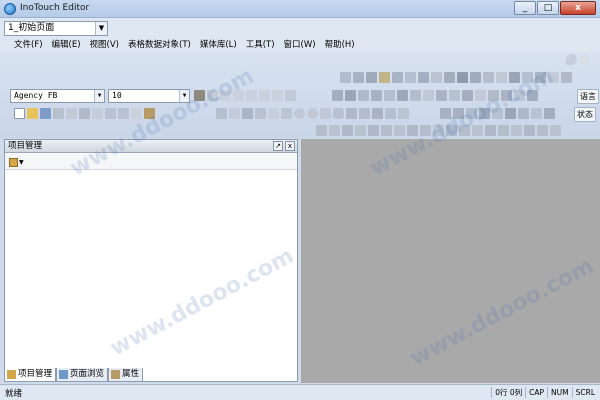 This screenshot has width=600, height=400. I want to click on new-file-icon, so click(19, 113).